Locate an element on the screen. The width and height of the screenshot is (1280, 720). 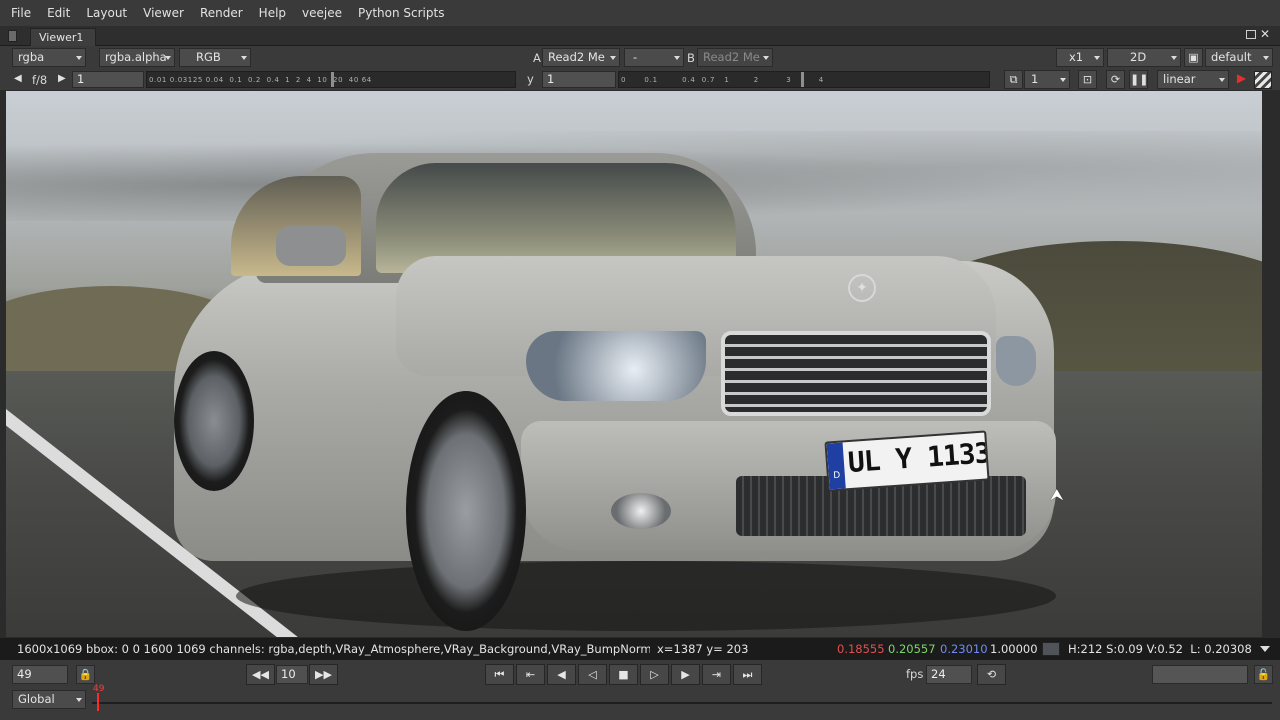
info-menu-chevron-icon is located at coordinates (1265, 649).